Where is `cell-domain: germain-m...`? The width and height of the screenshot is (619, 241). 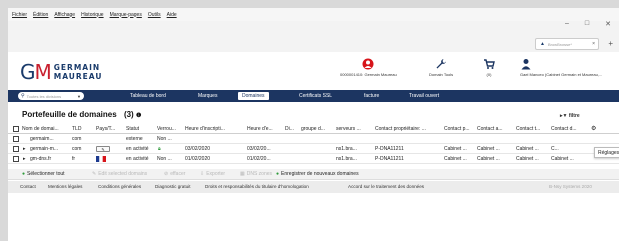
cell-domain: germain-m... is located at coordinates (50, 149).